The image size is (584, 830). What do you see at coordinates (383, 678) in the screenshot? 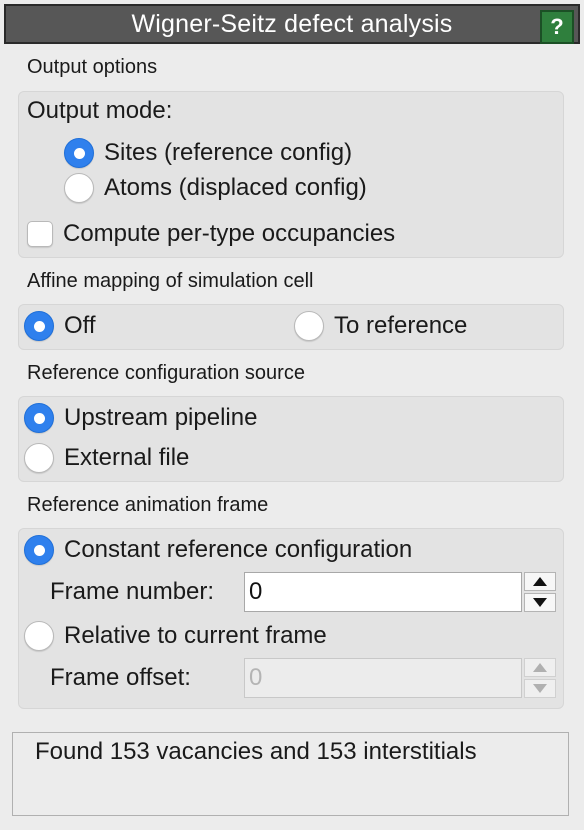
I see `frame-offset-input: 0` at bounding box center [383, 678].